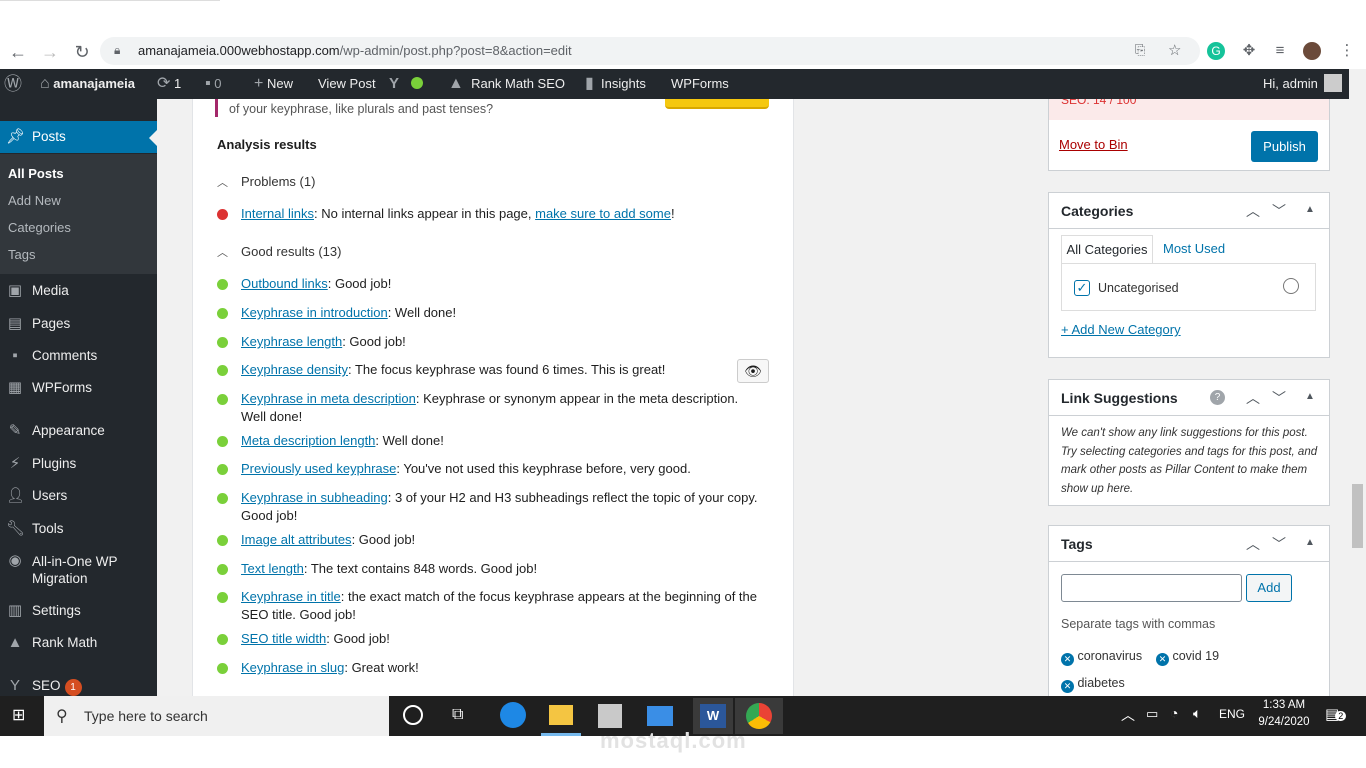  What do you see at coordinates (78, 324) in the screenshot?
I see `menu-pages: ▤ Pages` at bounding box center [78, 324].